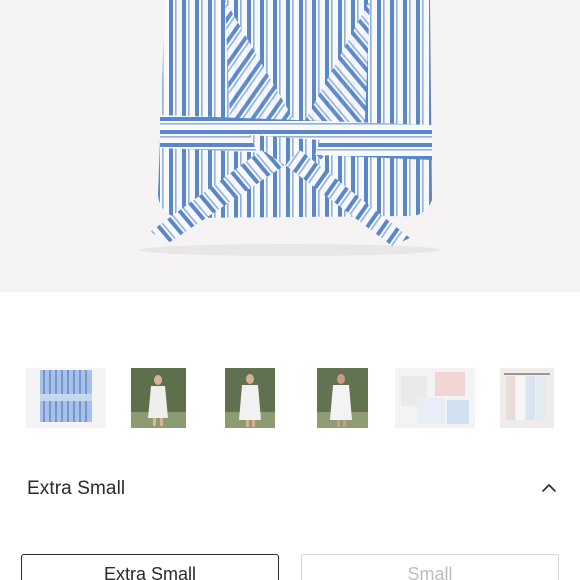  I want to click on size-accordion-header: Extra Small, so click(290, 489).